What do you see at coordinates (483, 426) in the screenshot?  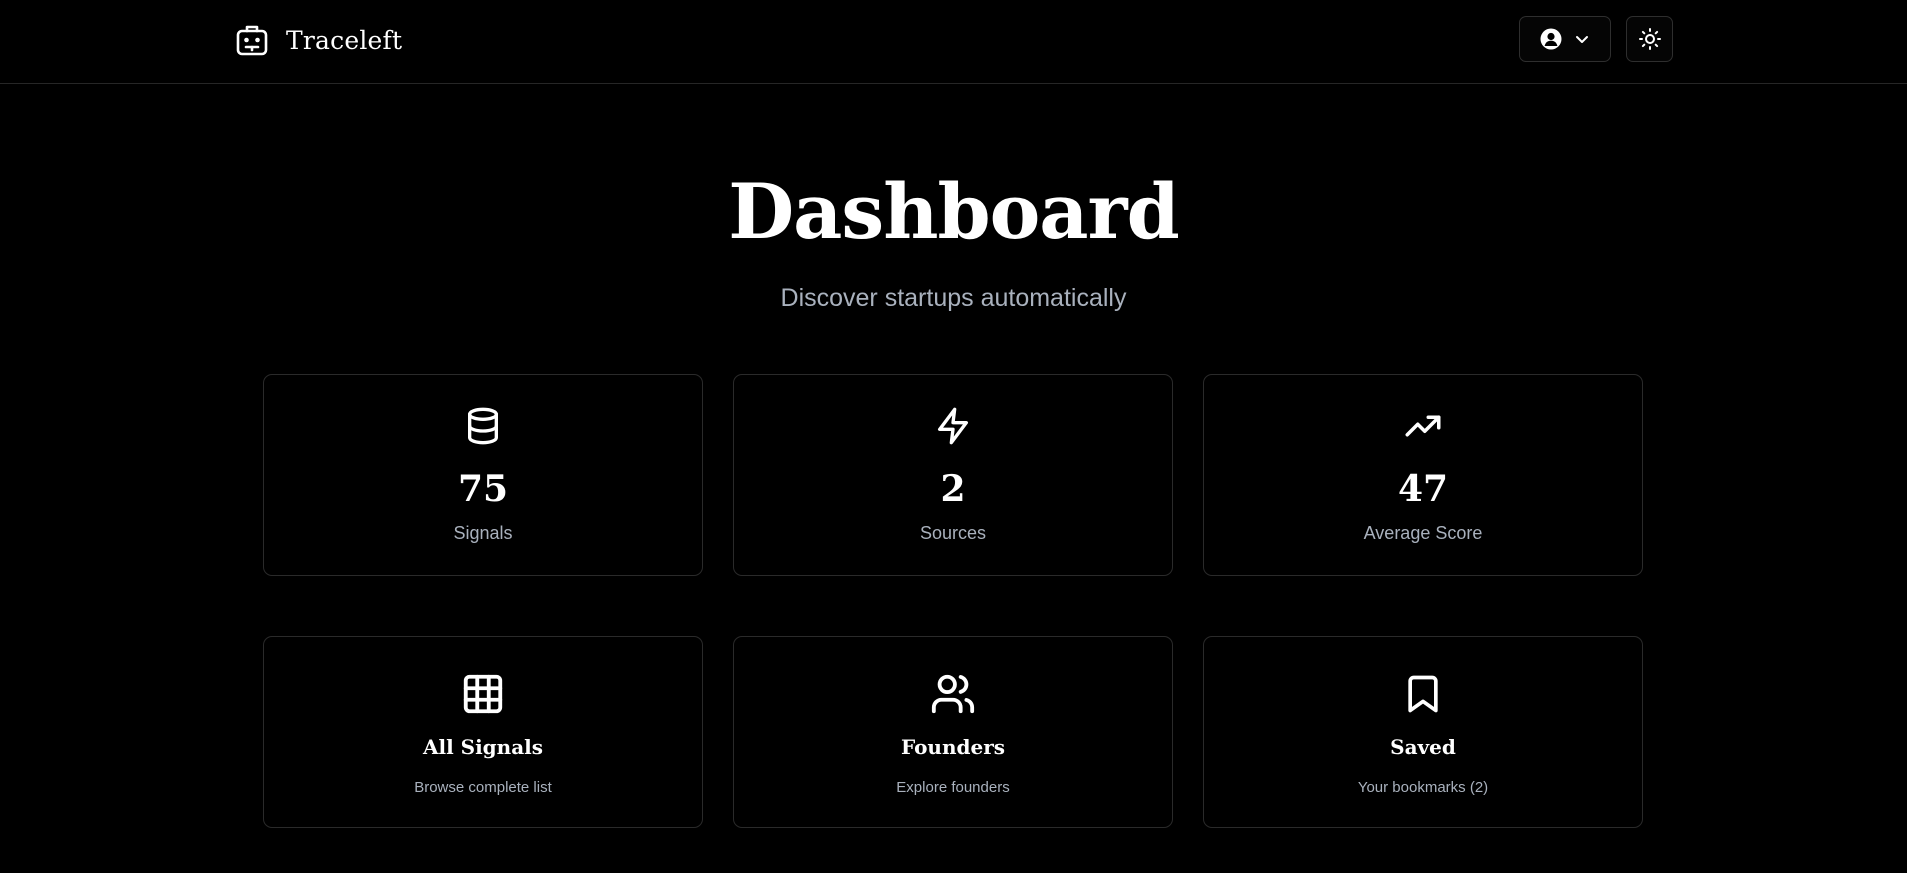 I see `database-icon` at bounding box center [483, 426].